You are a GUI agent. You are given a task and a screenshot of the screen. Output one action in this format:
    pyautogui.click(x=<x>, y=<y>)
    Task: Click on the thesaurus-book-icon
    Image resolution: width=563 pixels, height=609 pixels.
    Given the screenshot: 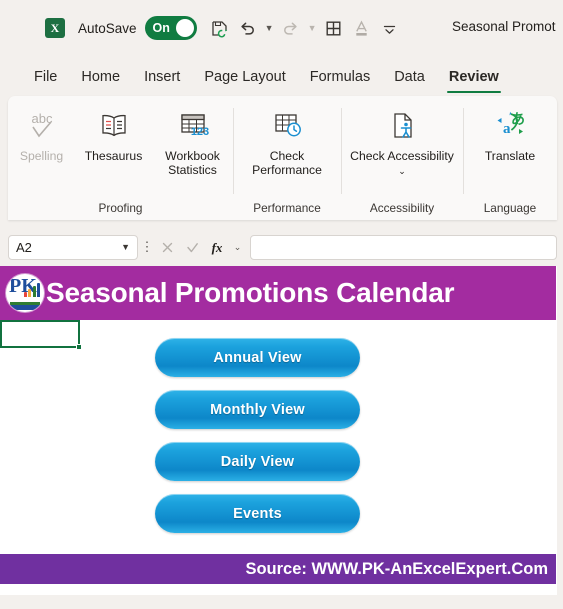 What is the action you would take?
    pyautogui.click(x=114, y=126)
    